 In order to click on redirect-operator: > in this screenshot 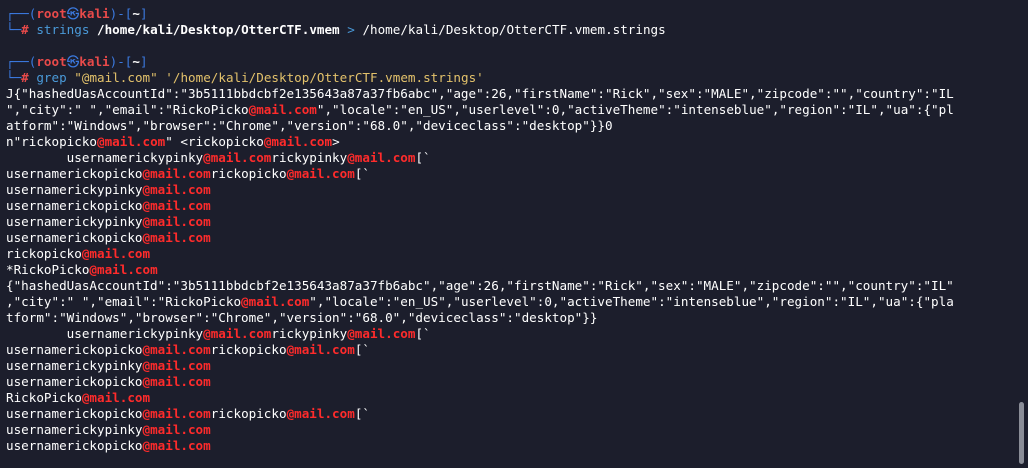, I will do `click(351, 29)`.